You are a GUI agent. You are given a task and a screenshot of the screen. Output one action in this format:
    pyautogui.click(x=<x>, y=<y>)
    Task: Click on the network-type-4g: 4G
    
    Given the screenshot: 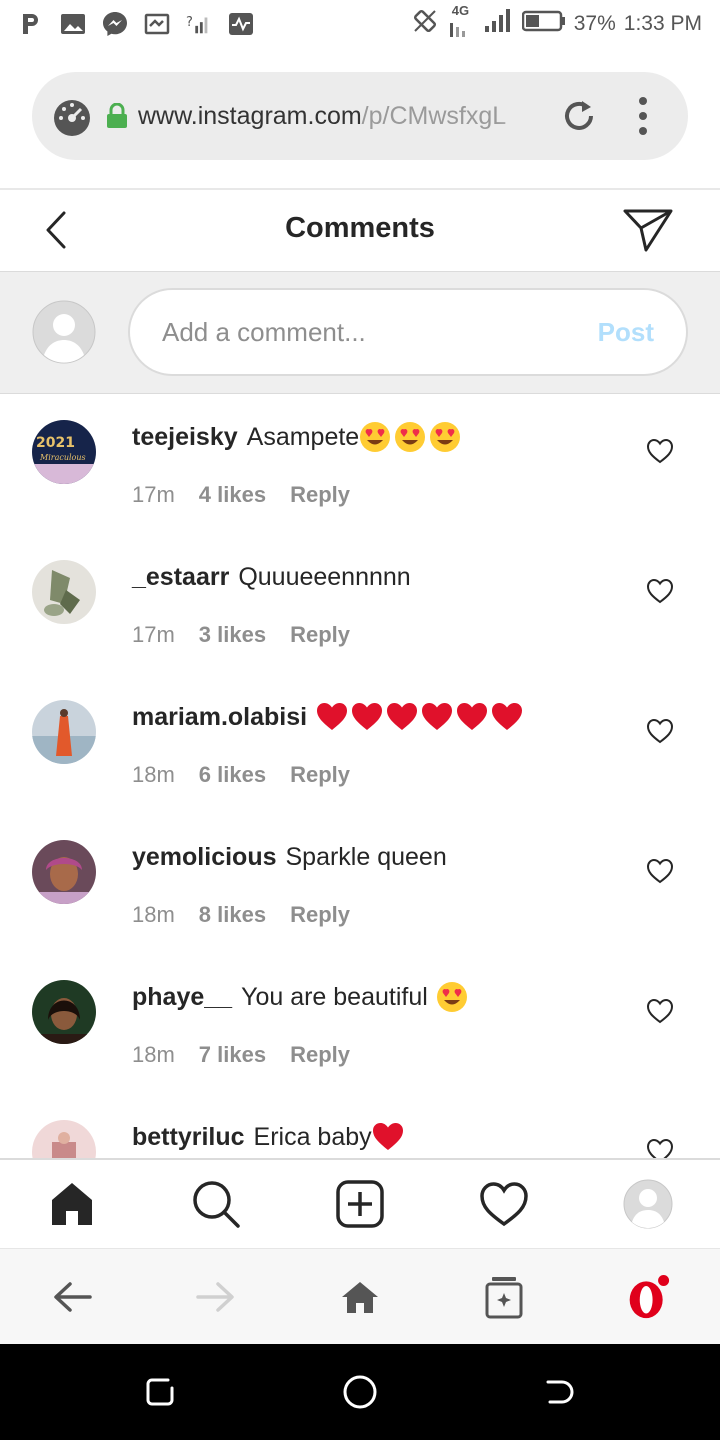 What is the action you would take?
    pyautogui.click(x=461, y=21)
    